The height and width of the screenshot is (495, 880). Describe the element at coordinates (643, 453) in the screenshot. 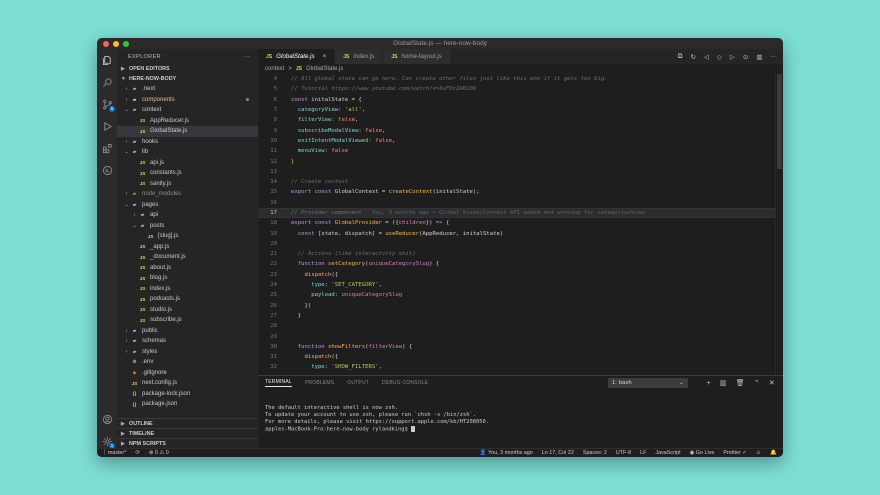

I see `end-of-line: LF` at that location.